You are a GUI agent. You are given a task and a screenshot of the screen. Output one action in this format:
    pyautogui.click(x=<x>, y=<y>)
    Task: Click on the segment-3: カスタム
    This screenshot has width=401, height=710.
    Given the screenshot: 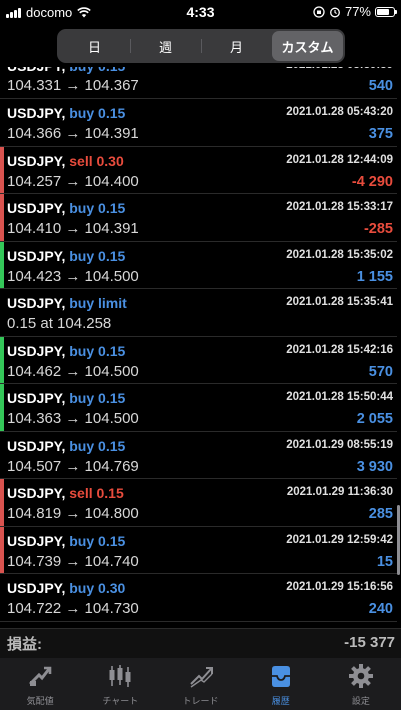 What is the action you would take?
    pyautogui.click(x=307, y=46)
    